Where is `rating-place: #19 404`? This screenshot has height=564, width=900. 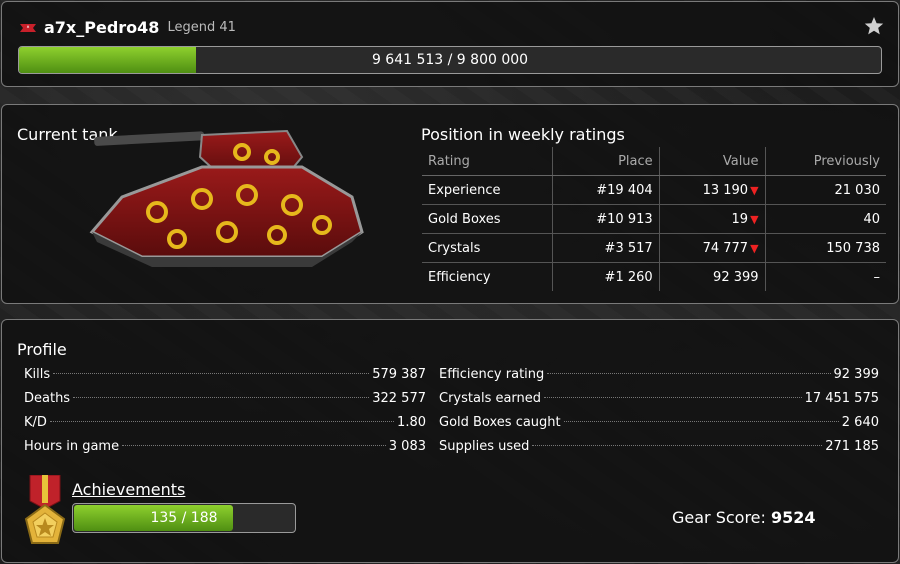
rating-place: #19 404 is located at coordinates (606, 190).